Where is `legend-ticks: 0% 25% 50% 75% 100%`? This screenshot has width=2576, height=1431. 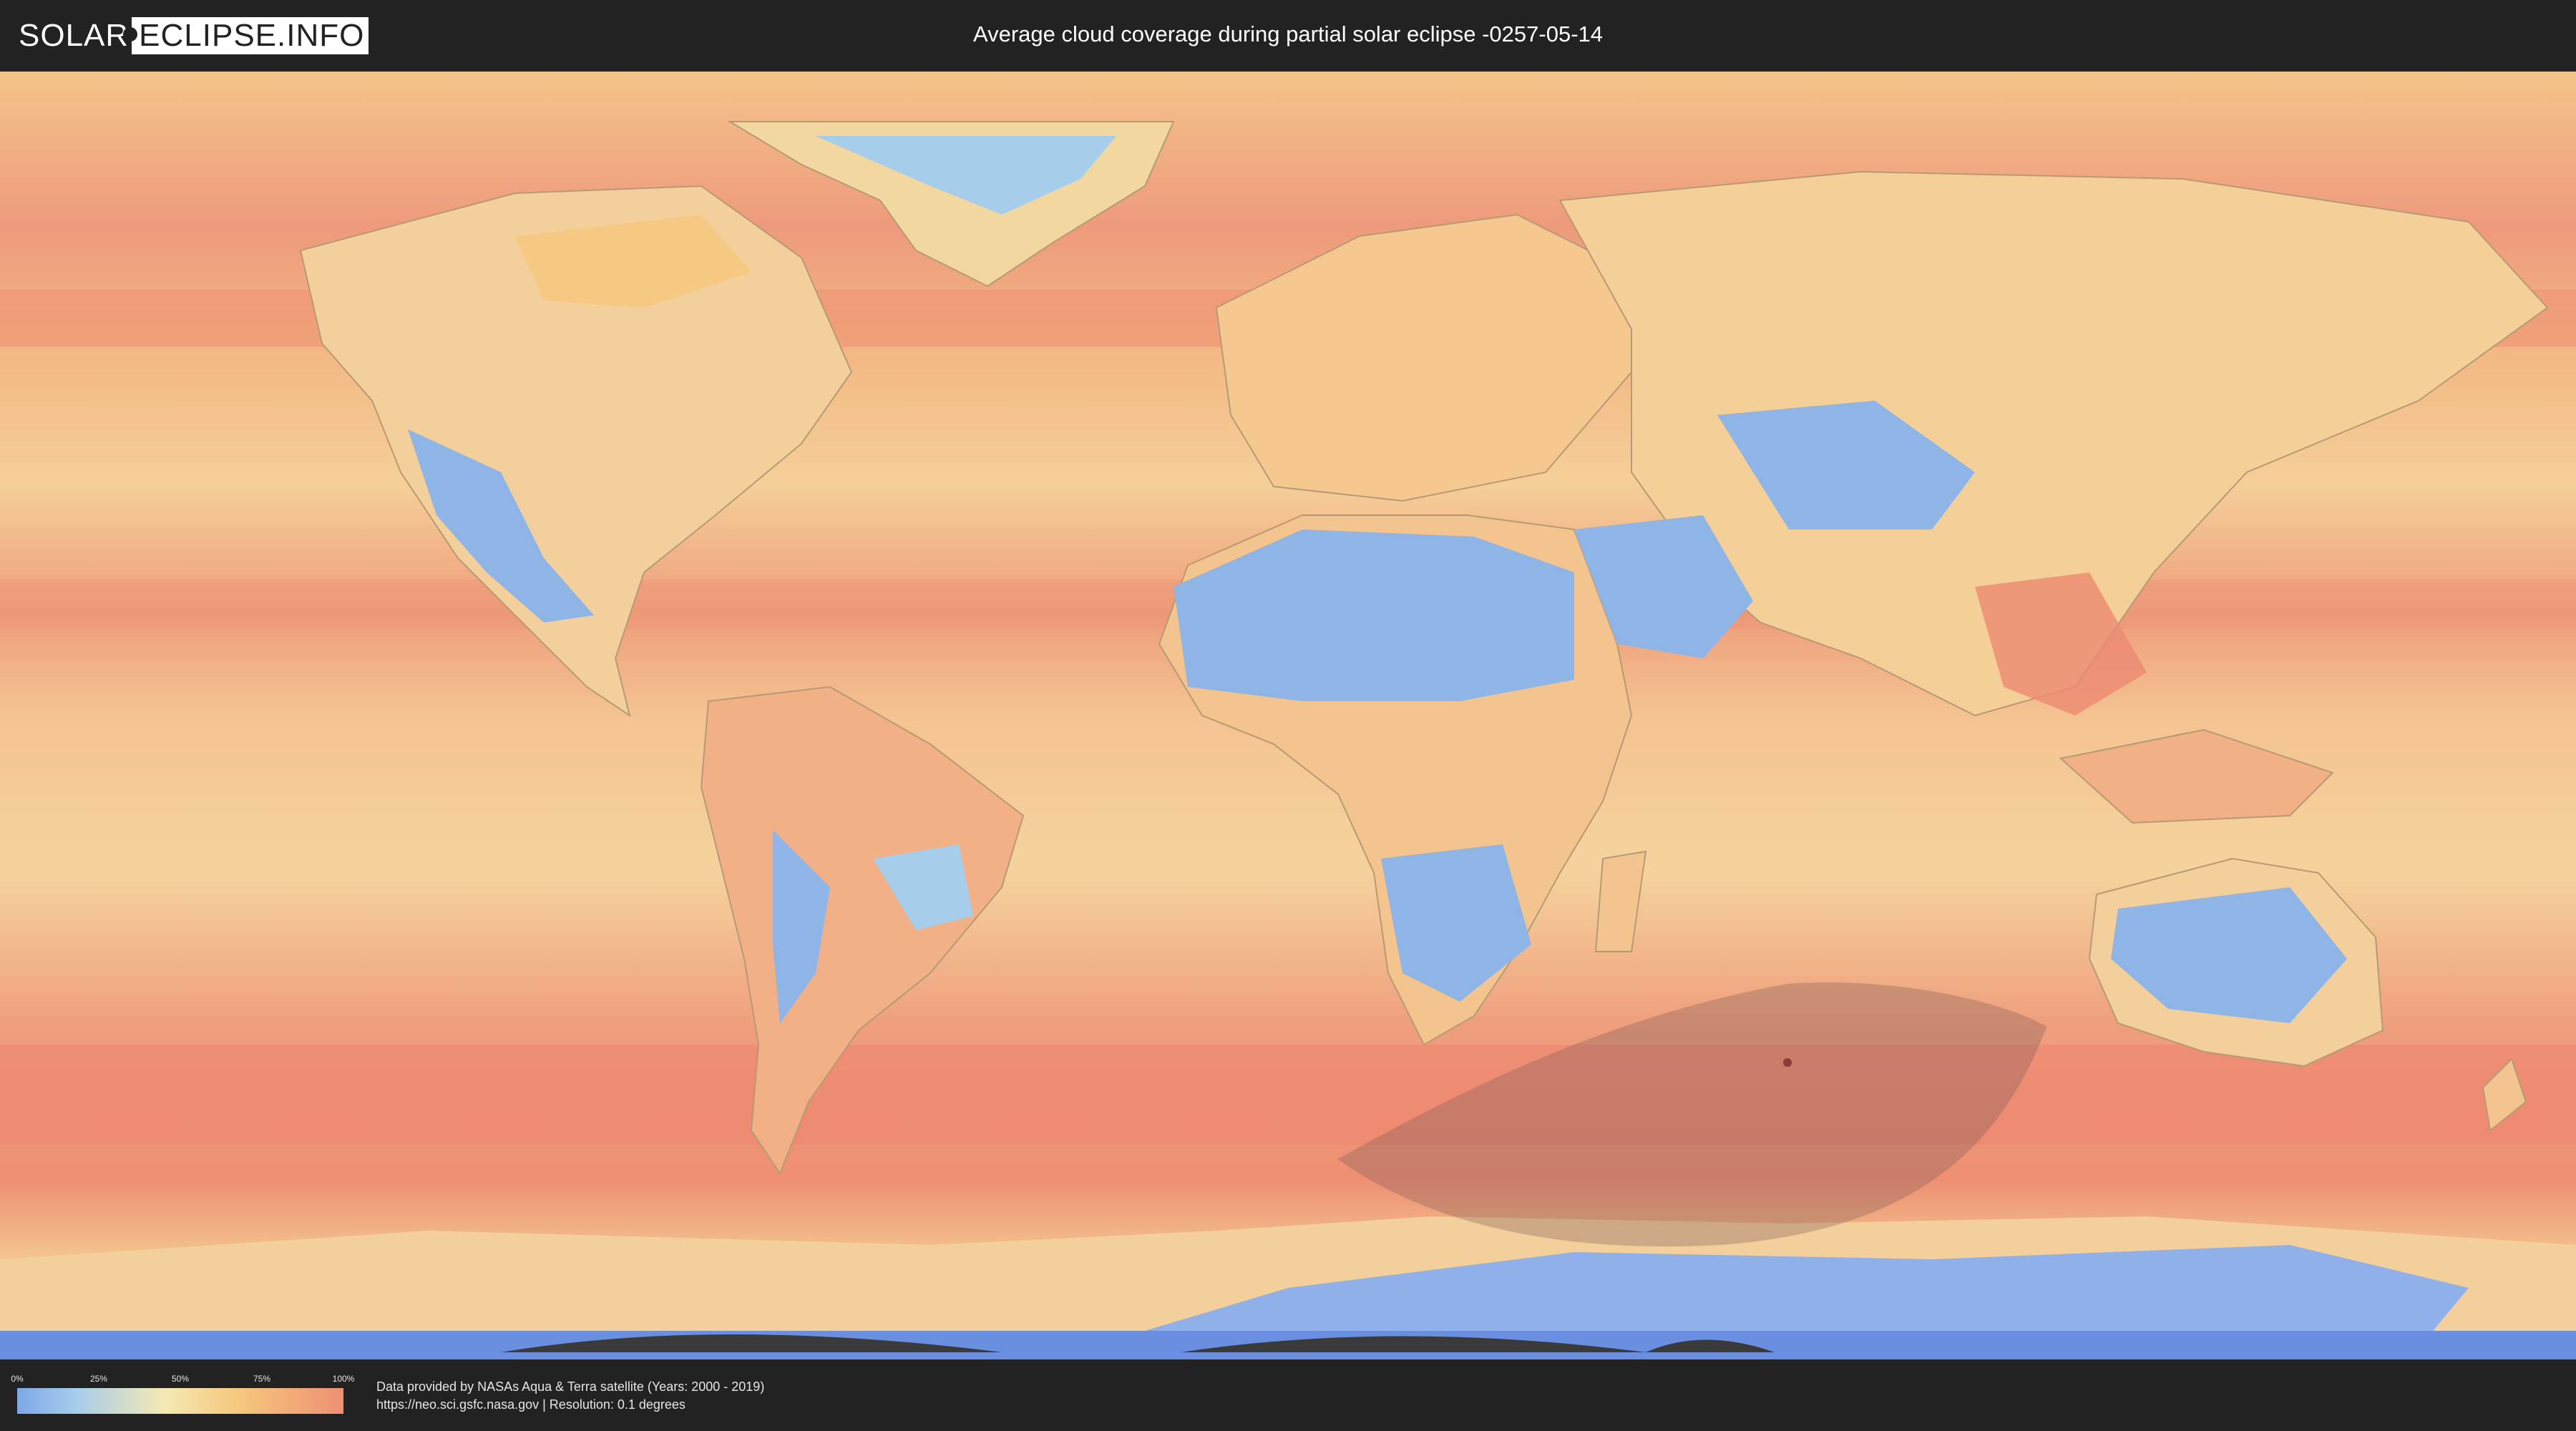 legend-ticks: 0% 25% 50% 75% 100% is located at coordinates (182, 1379).